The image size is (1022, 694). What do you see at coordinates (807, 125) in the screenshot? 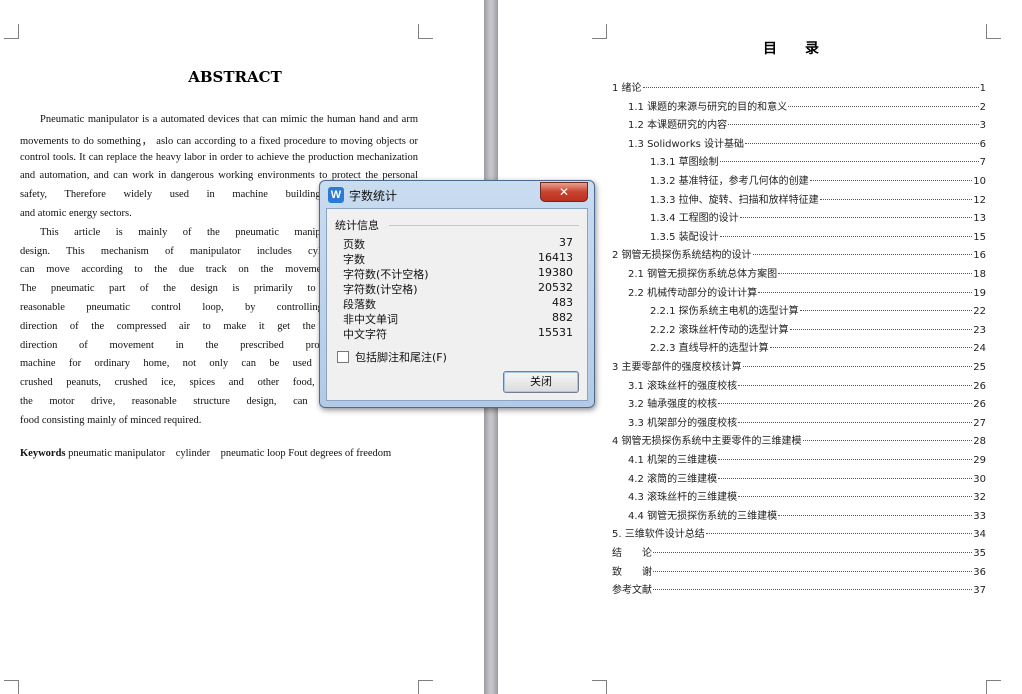
I see `toc-entry: 1.2 本课题研究的内容 3` at bounding box center [807, 125].